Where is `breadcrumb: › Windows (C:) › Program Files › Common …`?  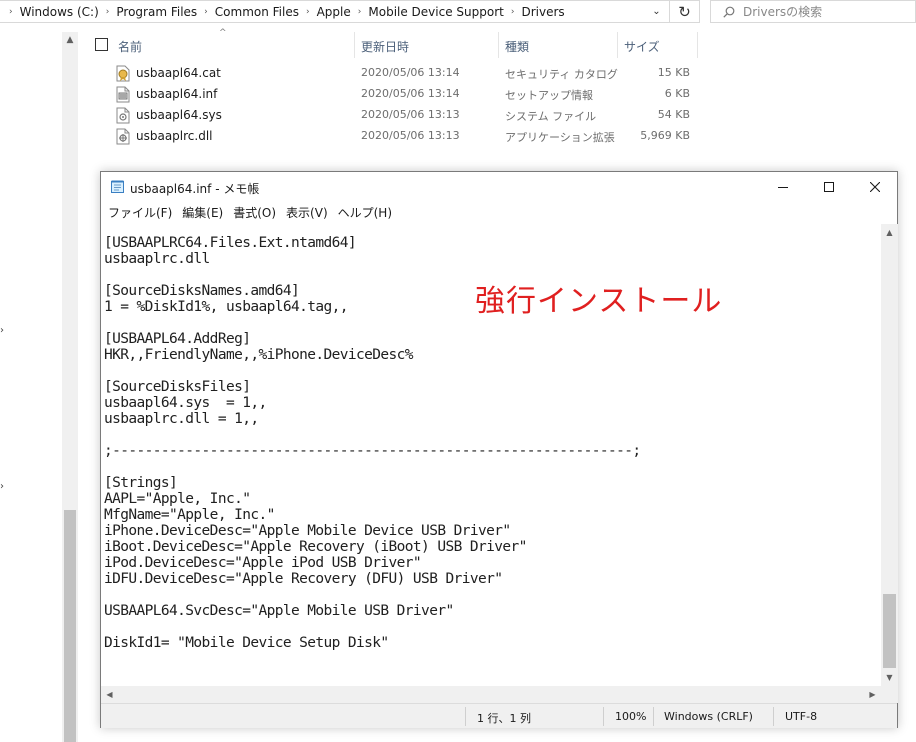
breadcrumb: › Windows (C:) › Program Files › Common … is located at coordinates (321, 11).